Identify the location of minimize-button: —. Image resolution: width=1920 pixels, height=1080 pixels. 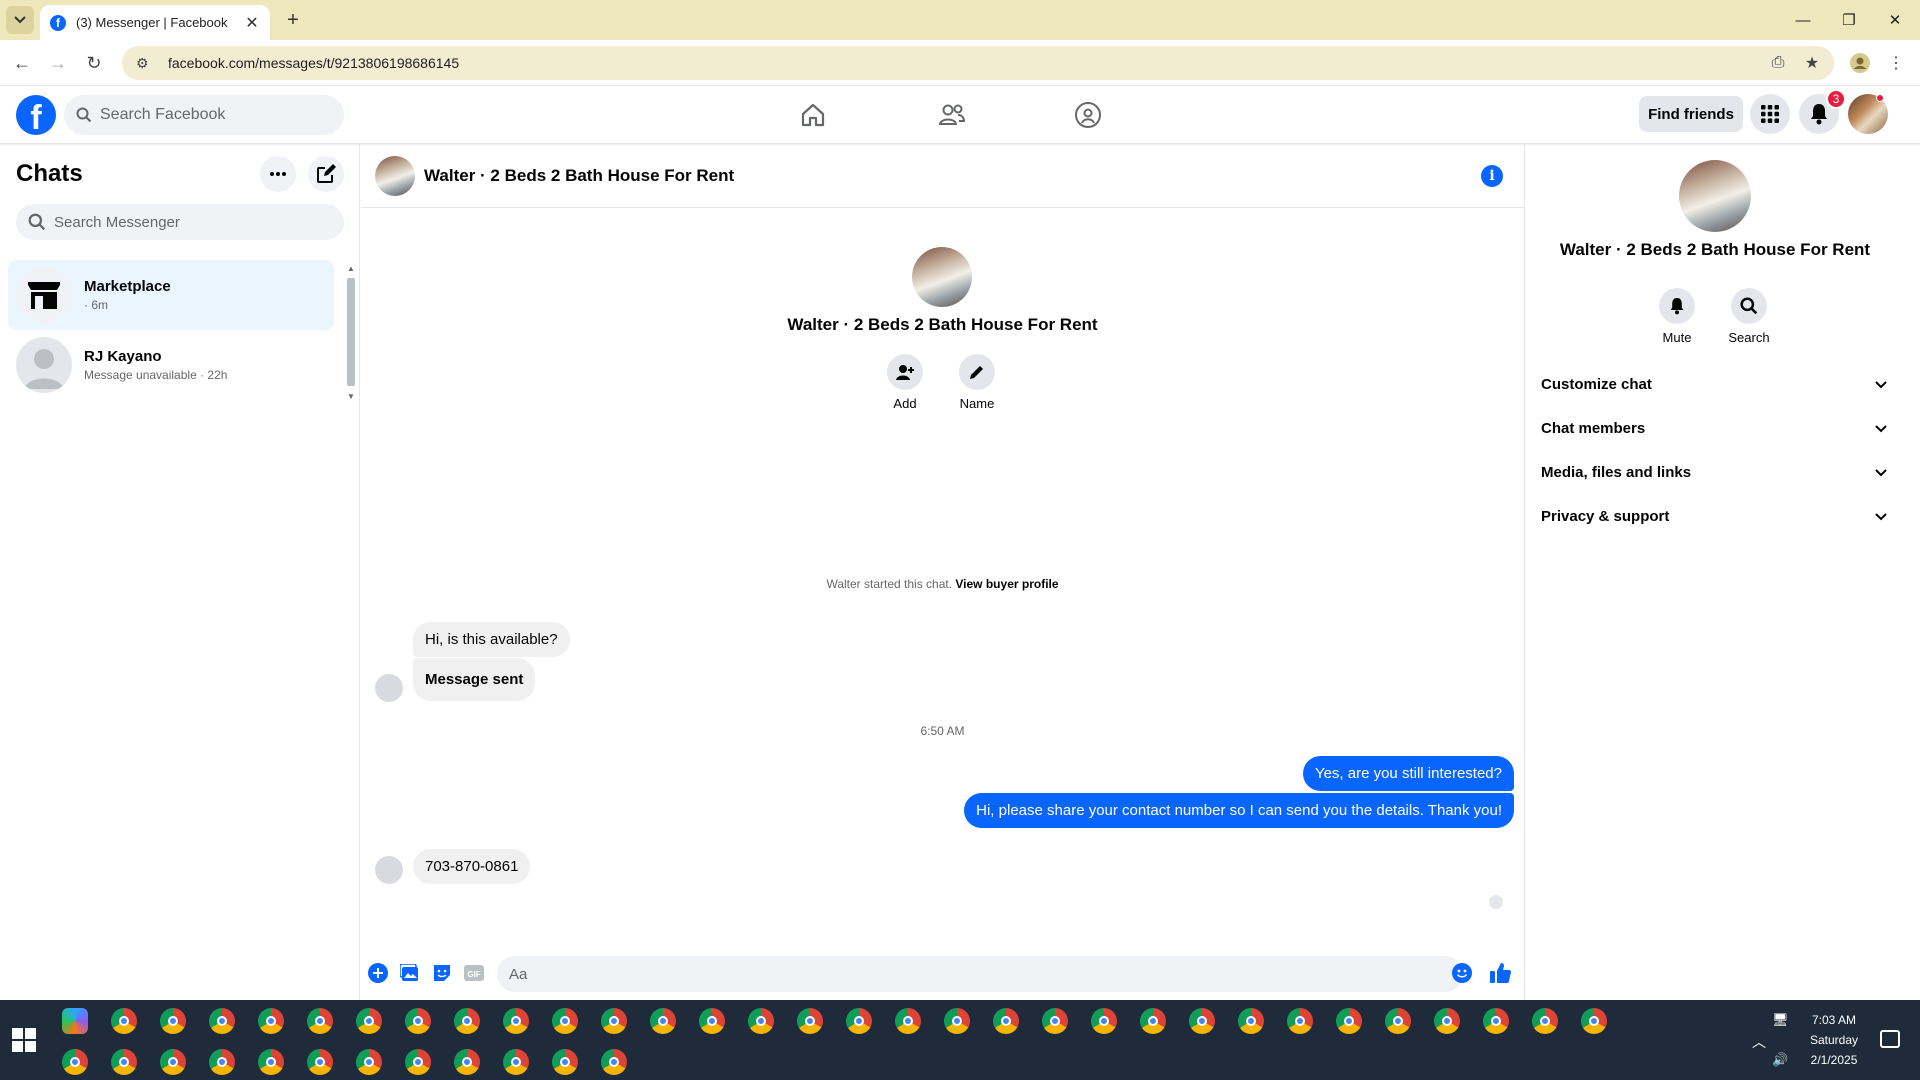
(1803, 20).